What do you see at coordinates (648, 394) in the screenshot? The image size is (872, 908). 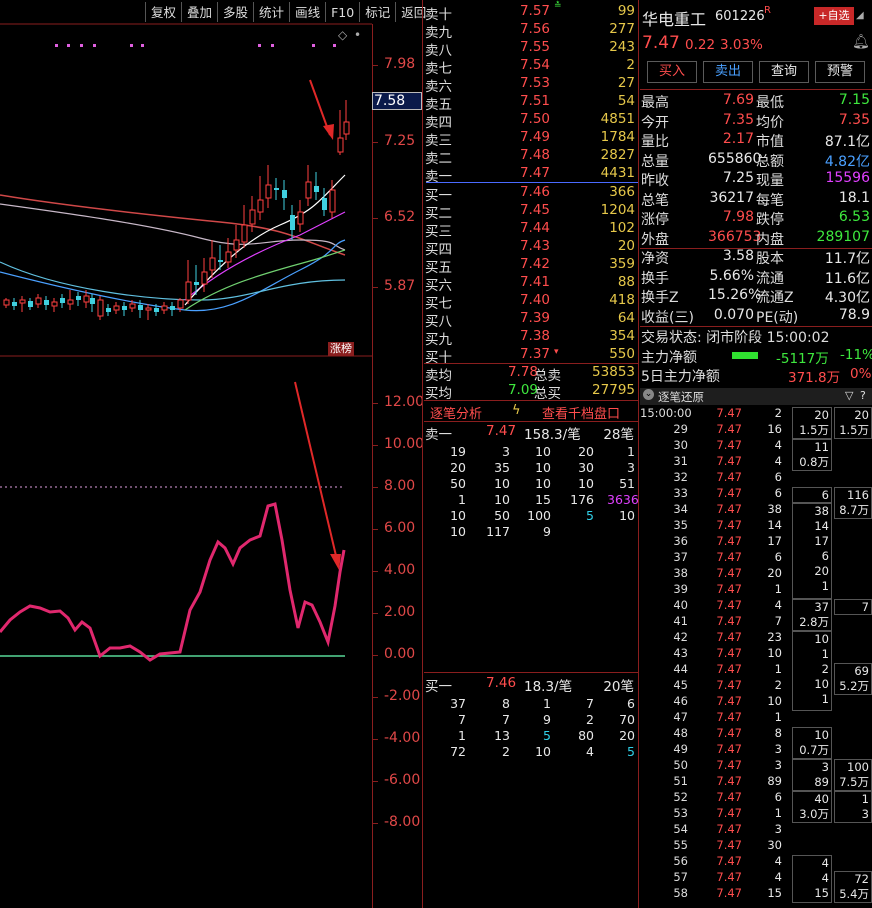 I see `collapse-icon: ⌄` at bounding box center [648, 394].